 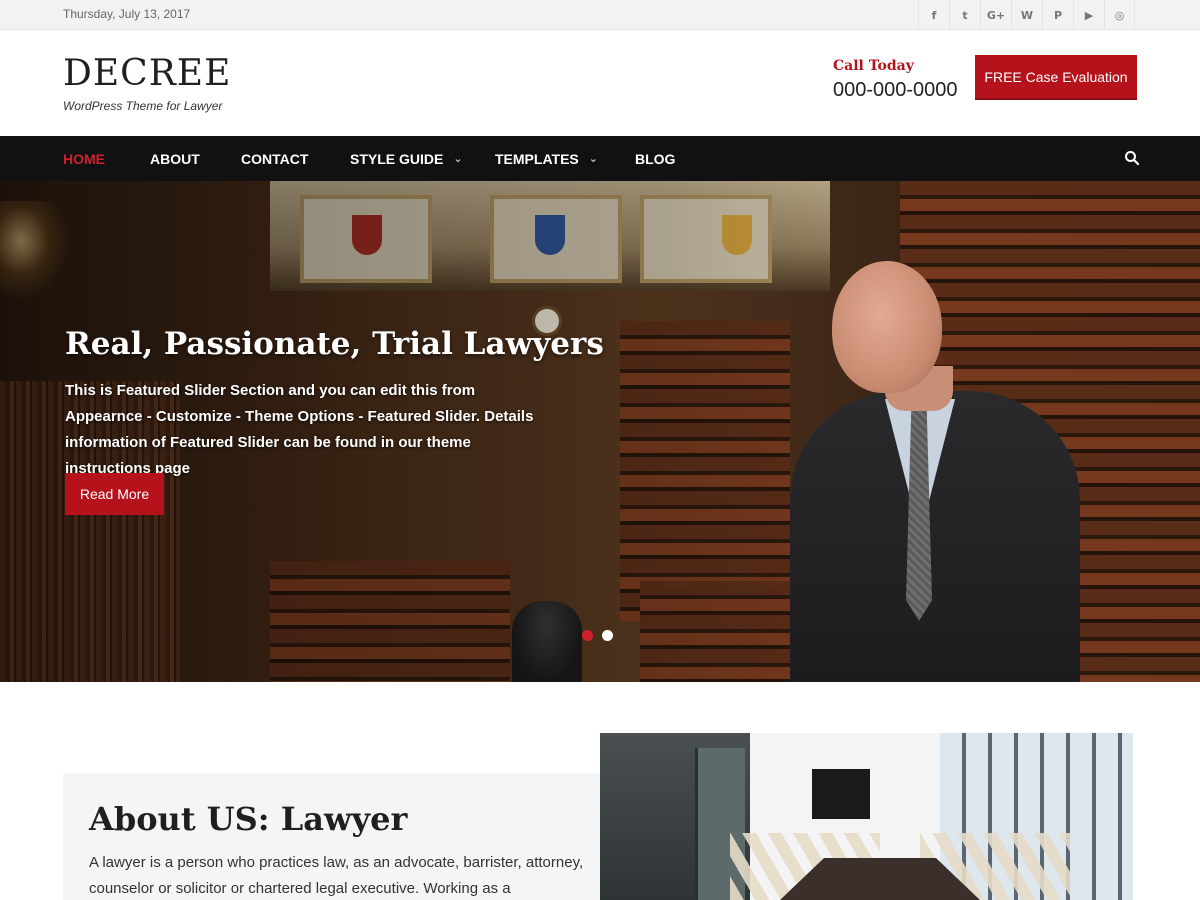 I want to click on top-bar: Thursday, July 13, 2017 f t G+ W P ▶ ◎, so click(x=600, y=15).